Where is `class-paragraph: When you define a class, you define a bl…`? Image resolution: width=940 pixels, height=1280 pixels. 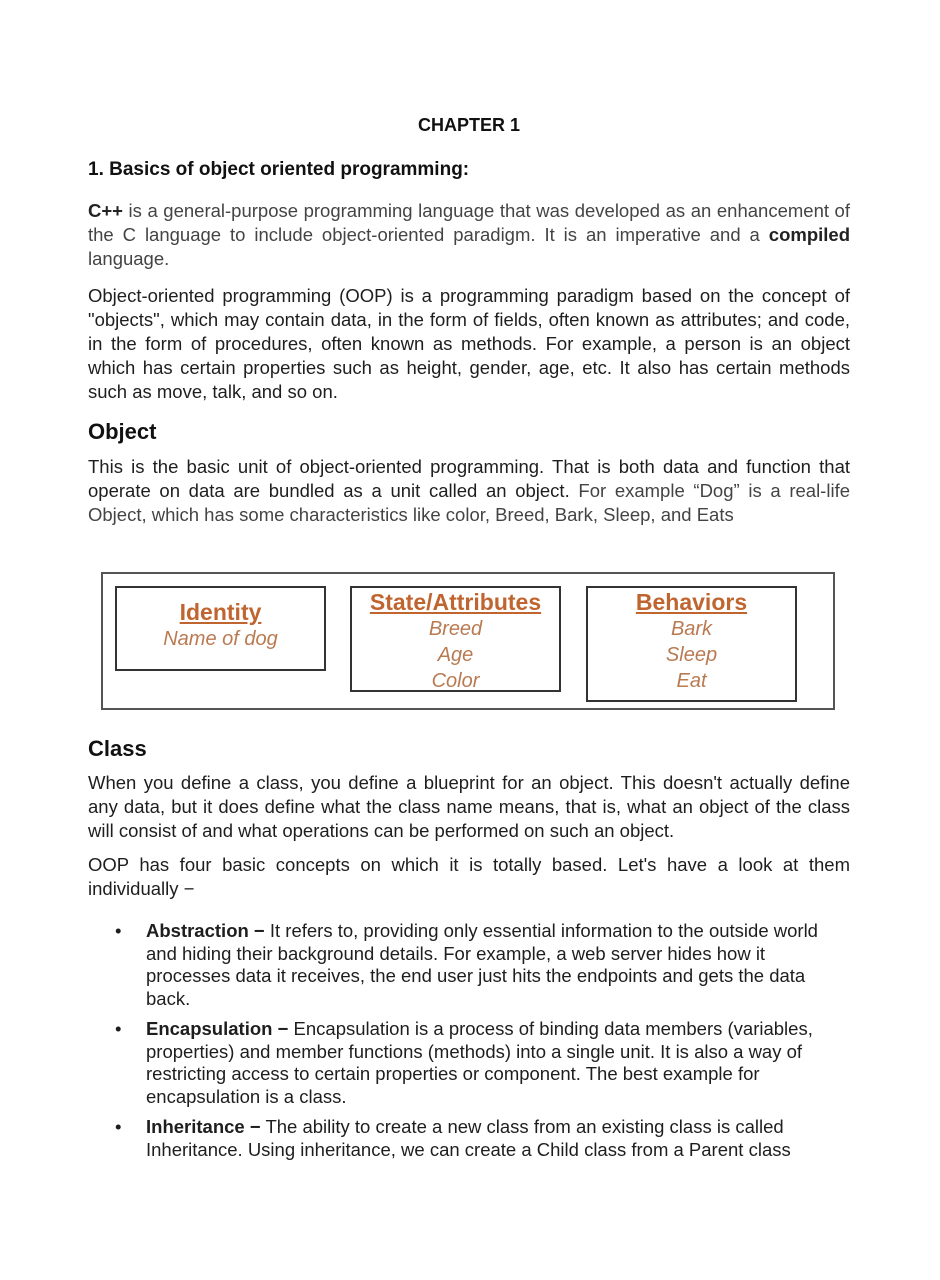 class-paragraph: When you define a class, you define a bl… is located at coordinates (469, 806).